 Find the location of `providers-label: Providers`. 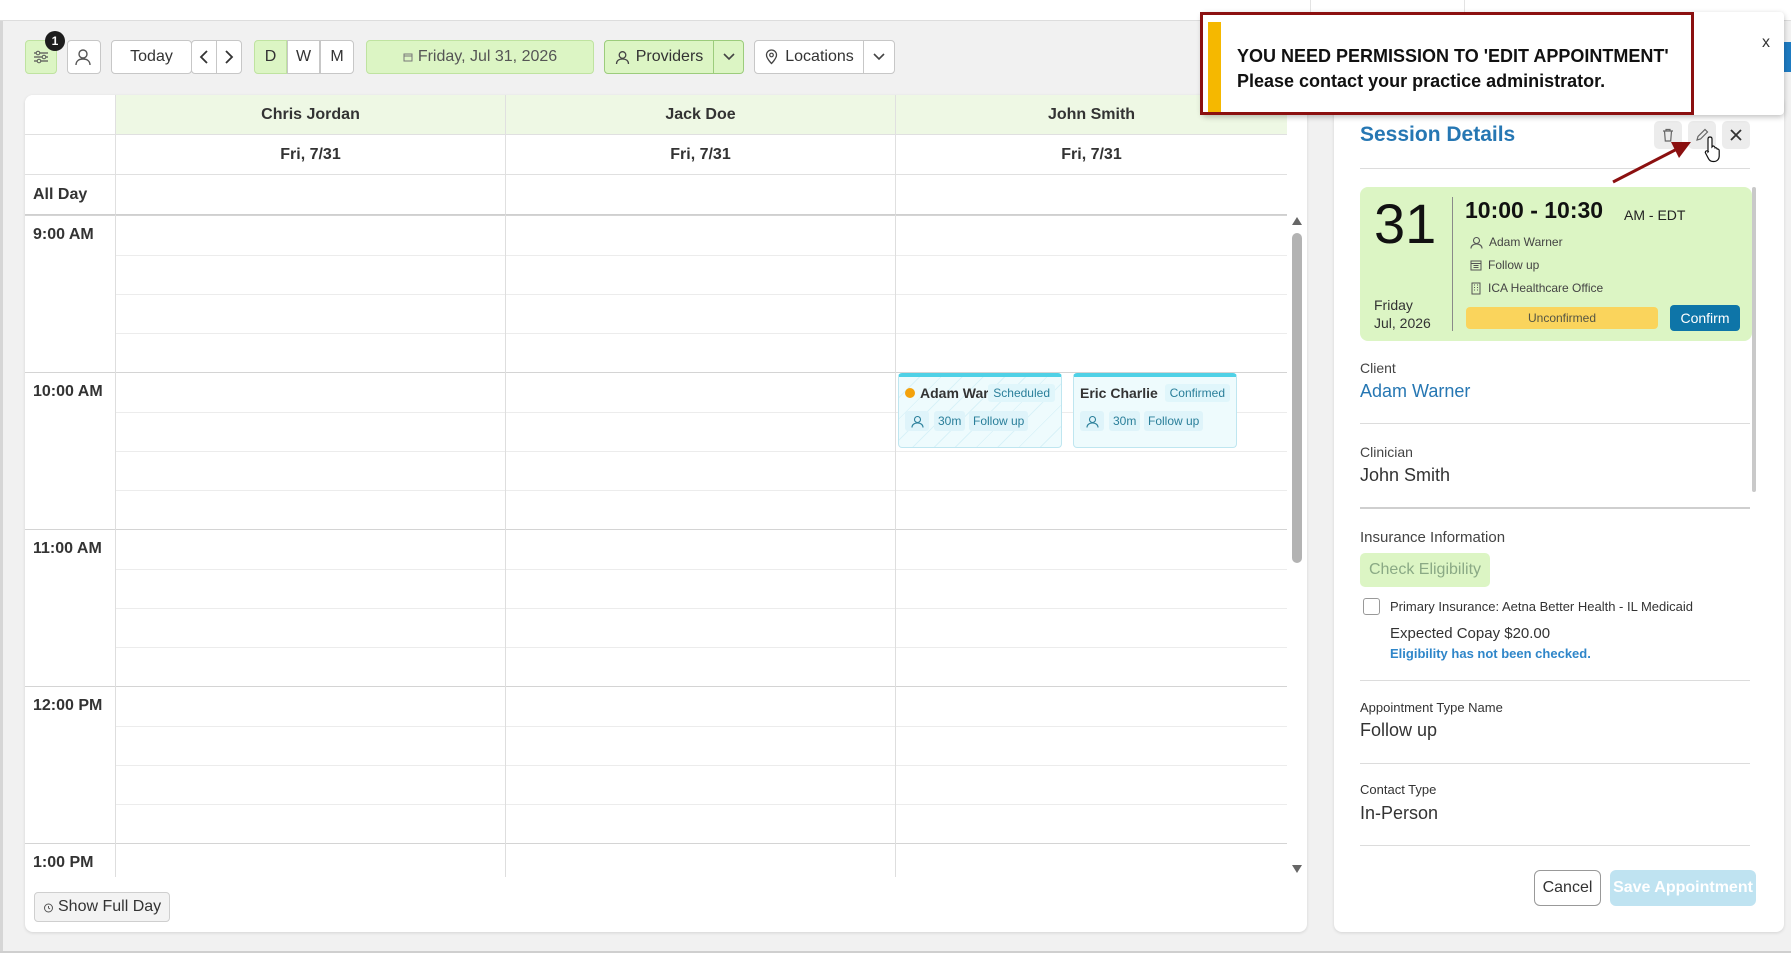

providers-label: Providers is located at coordinates (669, 56).